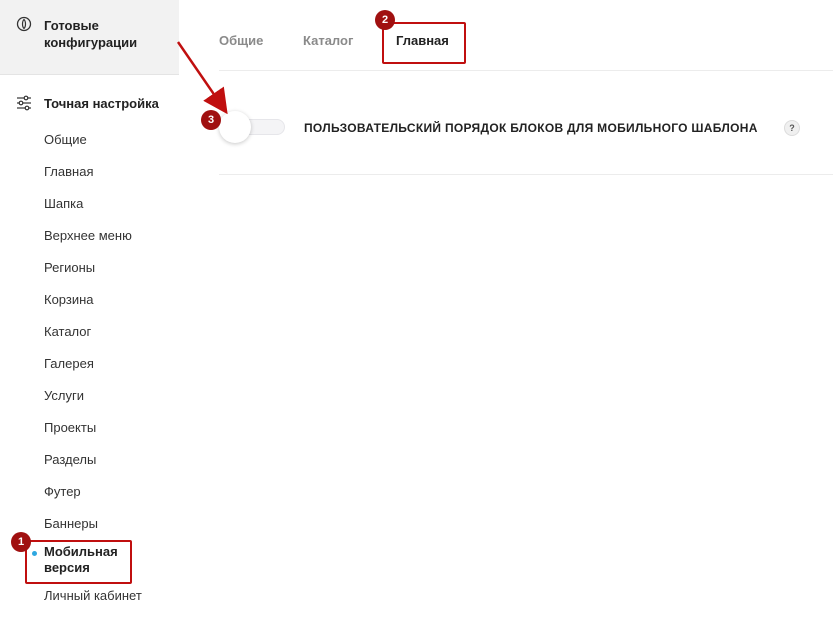 Image resolution: width=833 pixels, height=629 pixels. What do you see at coordinates (24, 103) in the screenshot?
I see `sliders-icon` at bounding box center [24, 103].